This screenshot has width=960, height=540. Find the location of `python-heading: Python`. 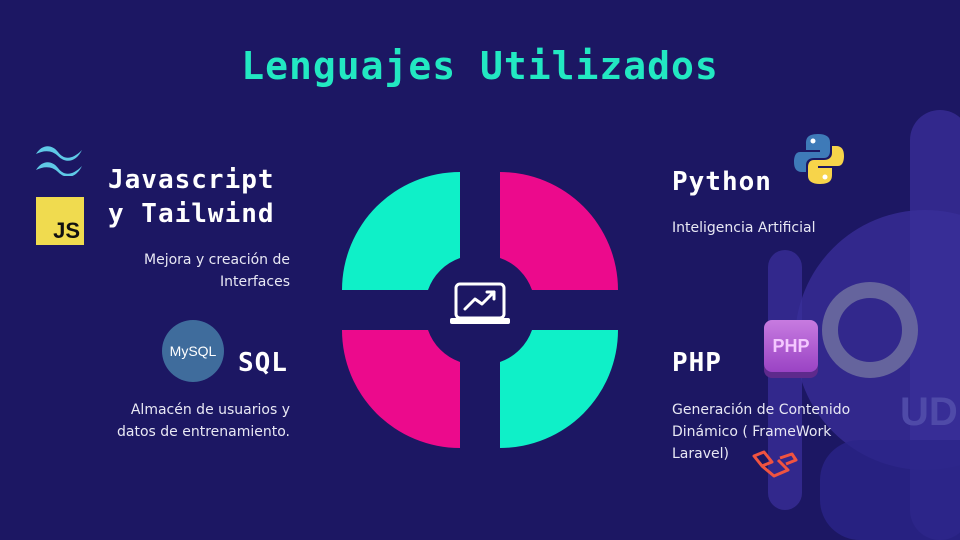

python-heading: Python is located at coordinates (722, 182).